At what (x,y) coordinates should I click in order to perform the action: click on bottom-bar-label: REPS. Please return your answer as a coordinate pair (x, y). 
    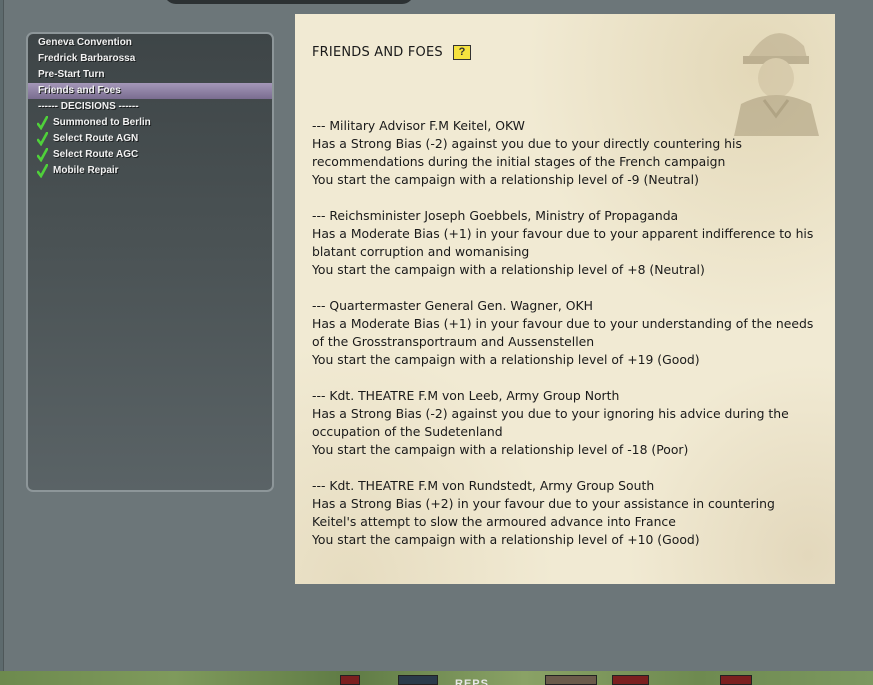
    Looking at the image, I should click on (472, 681).